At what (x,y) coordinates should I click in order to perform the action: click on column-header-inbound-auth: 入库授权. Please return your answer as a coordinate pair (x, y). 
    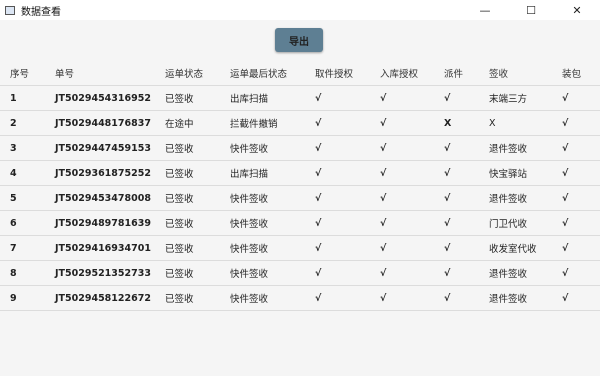
    Looking at the image, I should click on (399, 72).